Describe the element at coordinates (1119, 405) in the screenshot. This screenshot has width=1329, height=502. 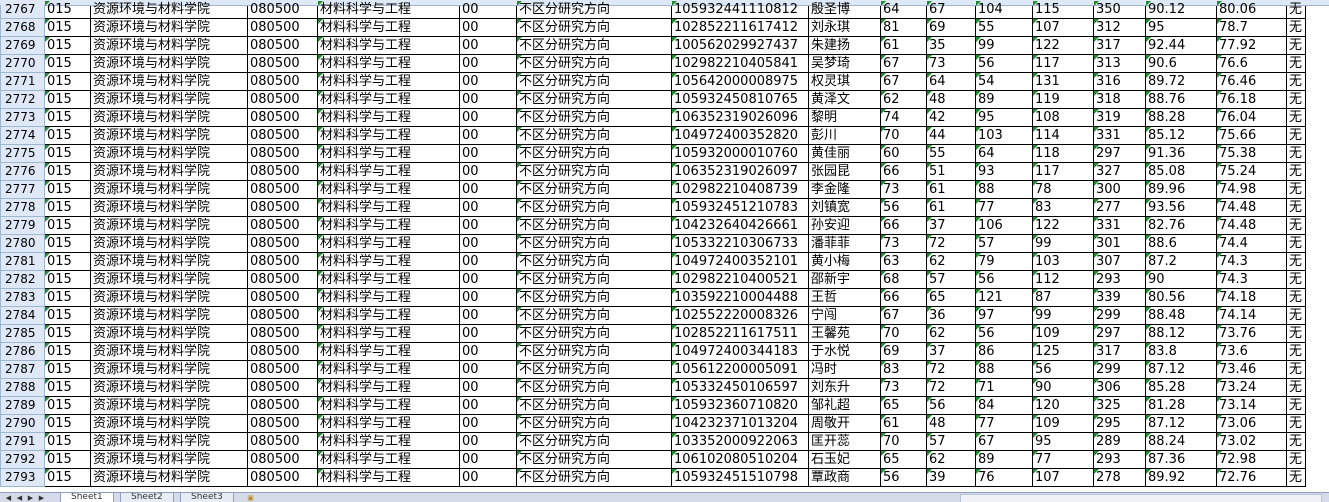
I see `cell: 325` at that location.